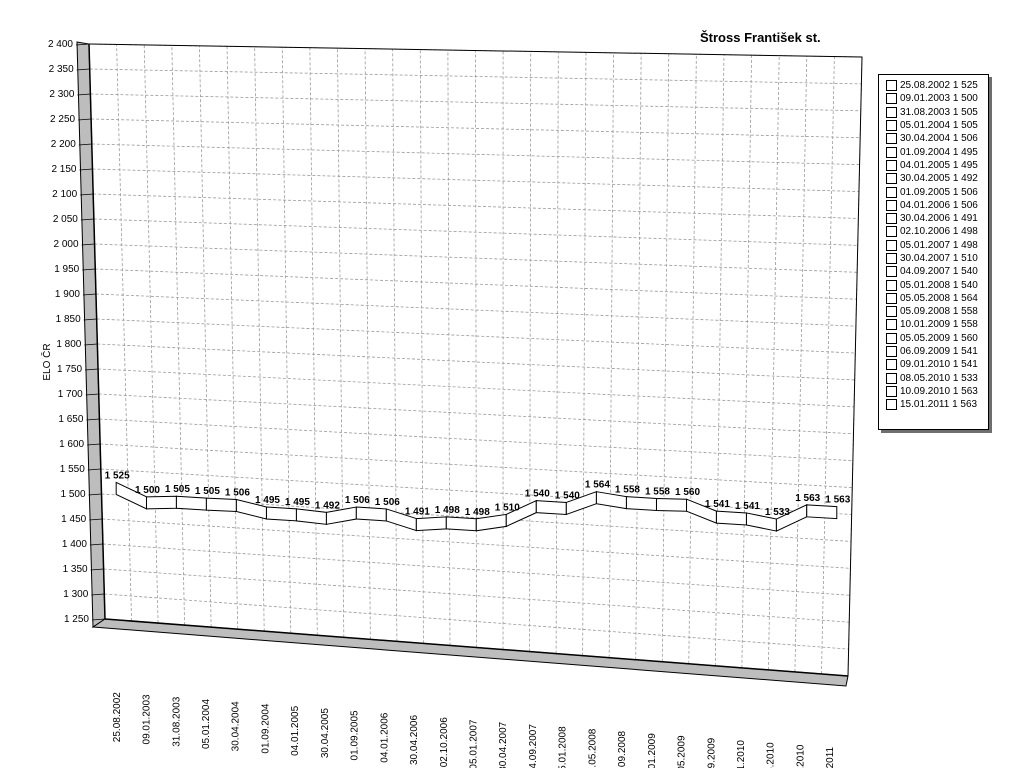 The image size is (1024, 768). I want to click on y-tick-label: 1 850, so click(68, 319).